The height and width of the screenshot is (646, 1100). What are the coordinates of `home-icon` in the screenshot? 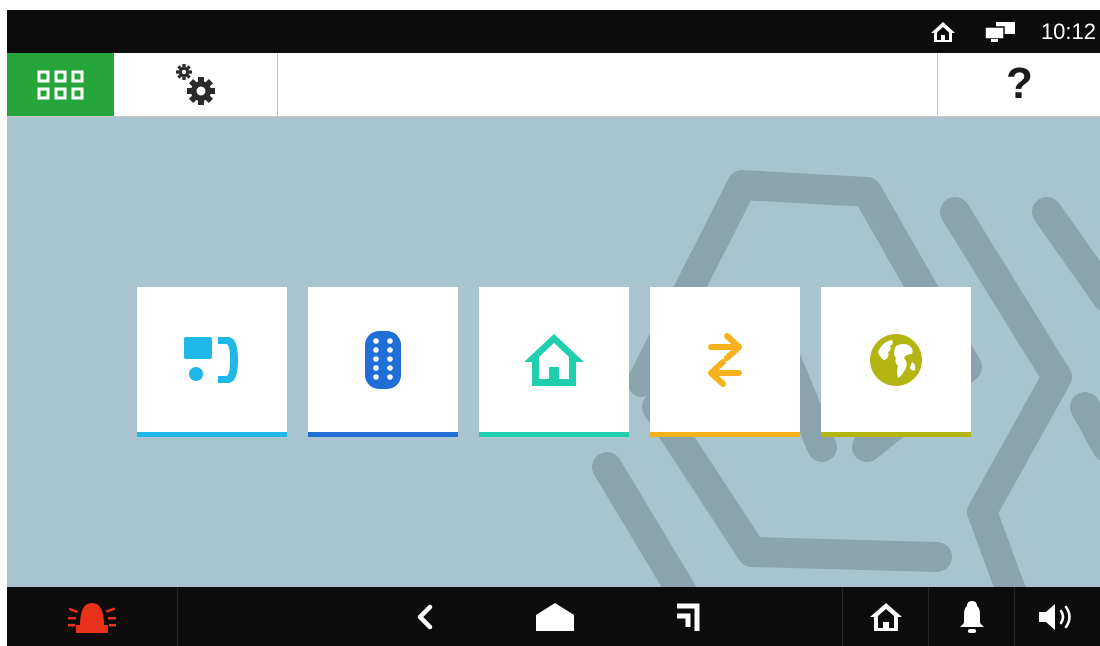 It's located at (555, 616).